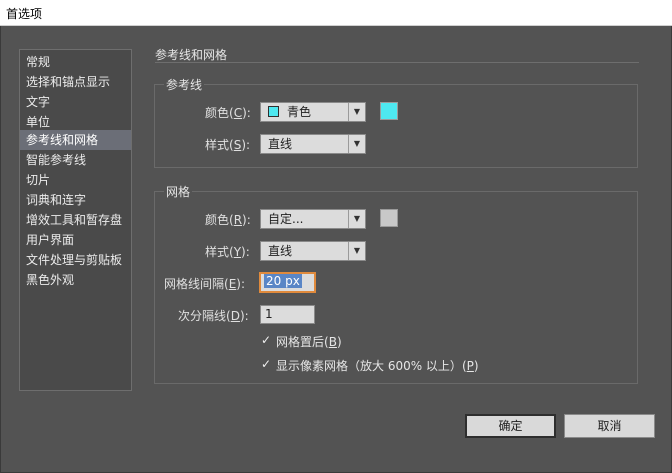 This screenshot has width=672, height=473. I want to click on sidebar-item-file-clipboard: 文件处理与剪贴板, so click(75, 260).